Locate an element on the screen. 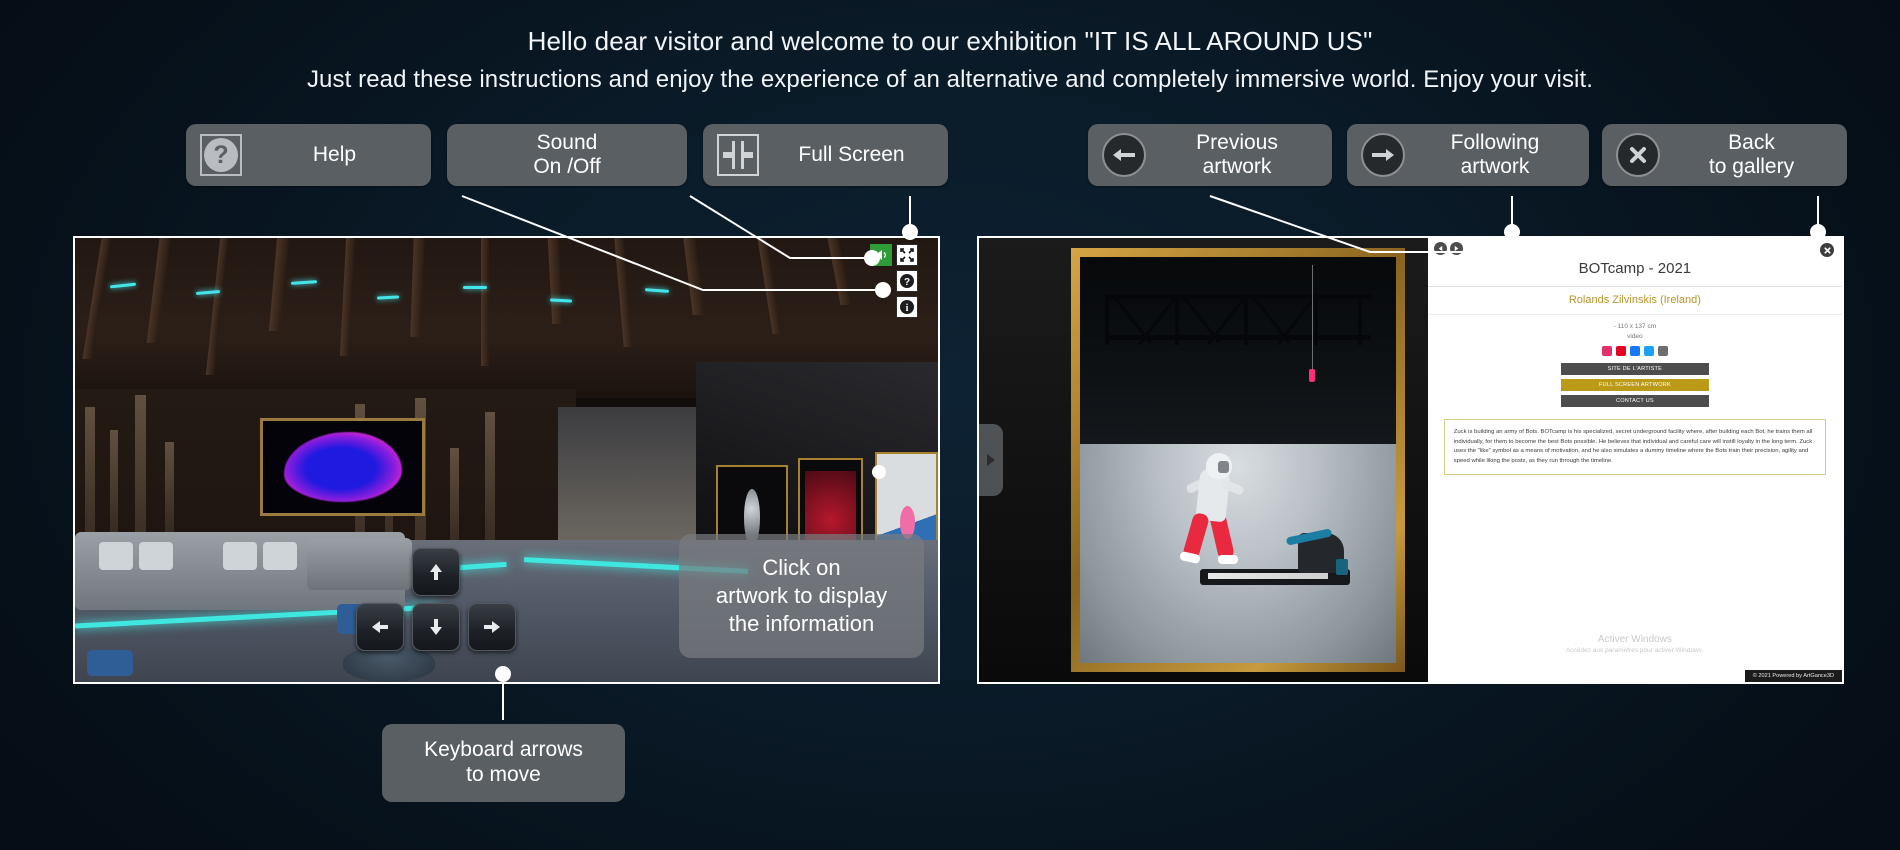  sheet-next-icon is located at coordinates (1456, 248).